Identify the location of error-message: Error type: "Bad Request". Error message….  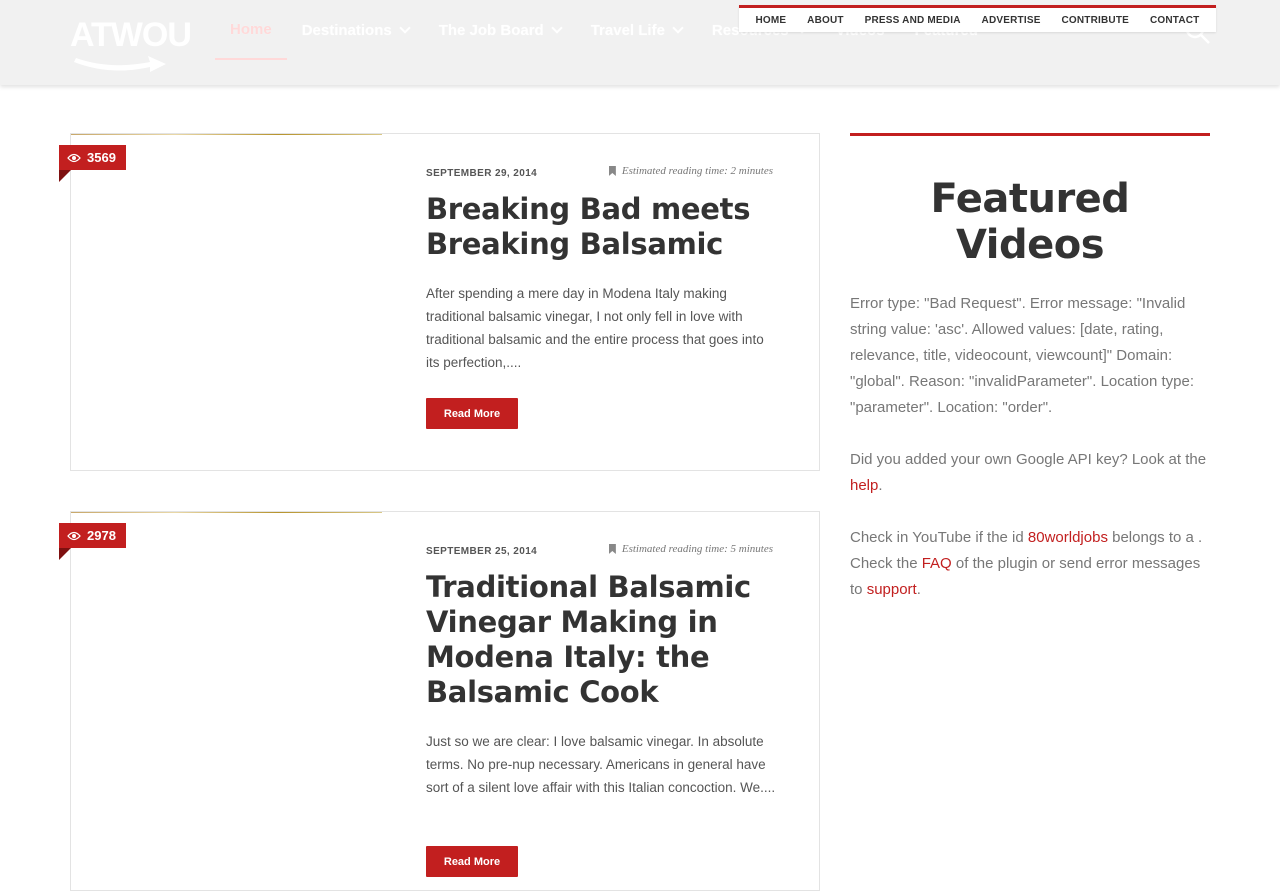
(1022, 355).